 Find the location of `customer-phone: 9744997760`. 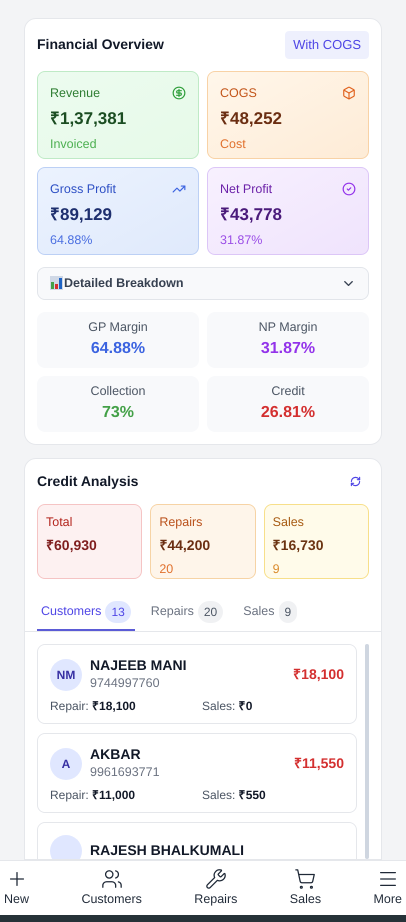

customer-phone: 9744997760 is located at coordinates (125, 683).